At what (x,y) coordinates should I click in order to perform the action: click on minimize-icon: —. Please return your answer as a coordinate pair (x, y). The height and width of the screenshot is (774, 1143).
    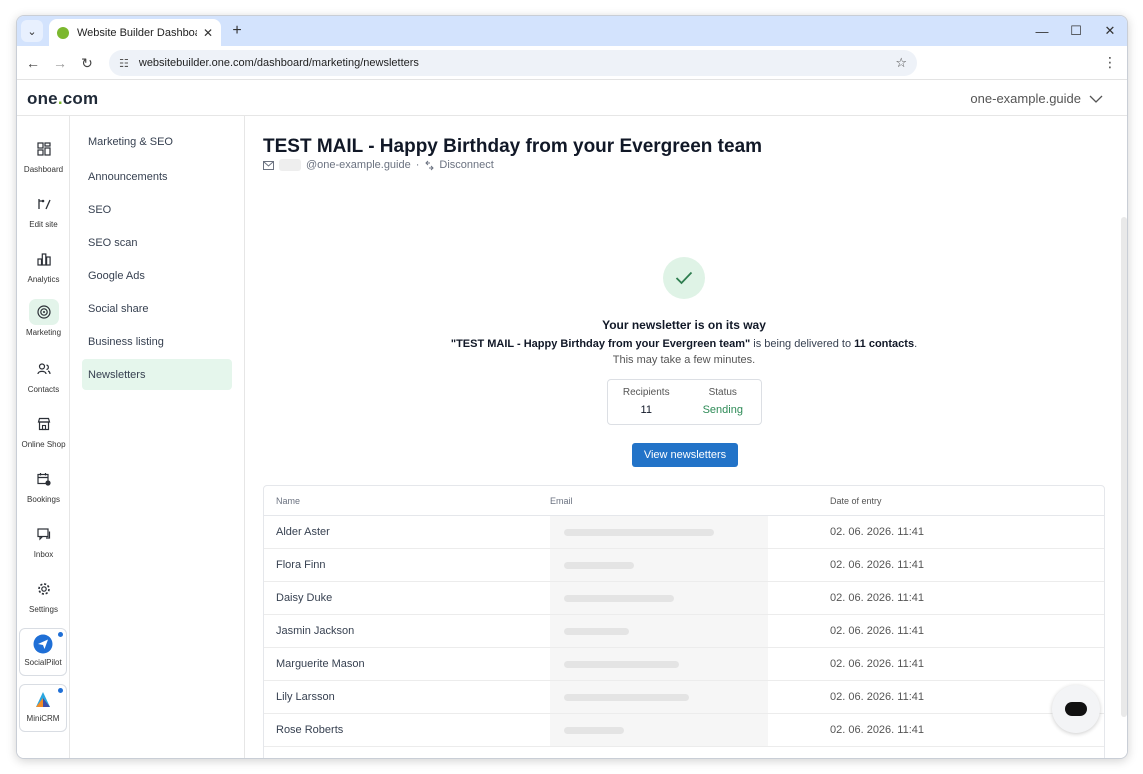
    Looking at the image, I should click on (1042, 31).